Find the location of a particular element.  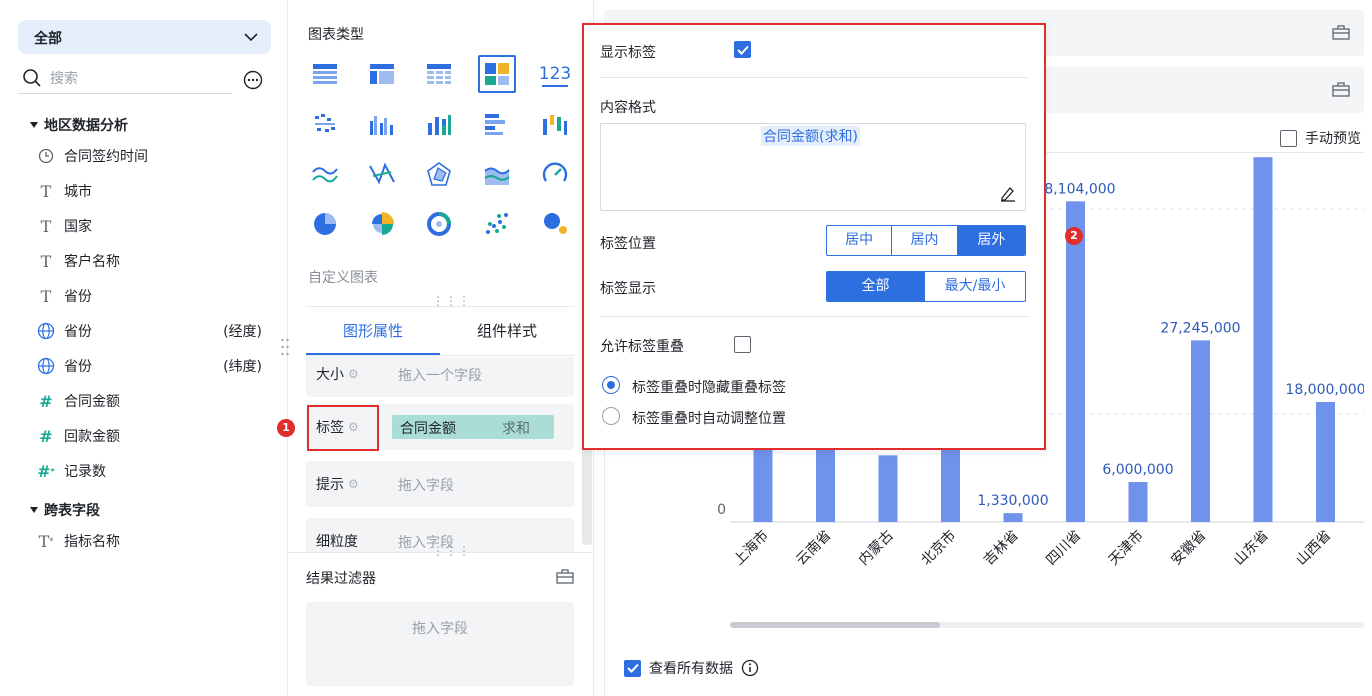

overlap-hide-radio is located at coordinates (611, 385).